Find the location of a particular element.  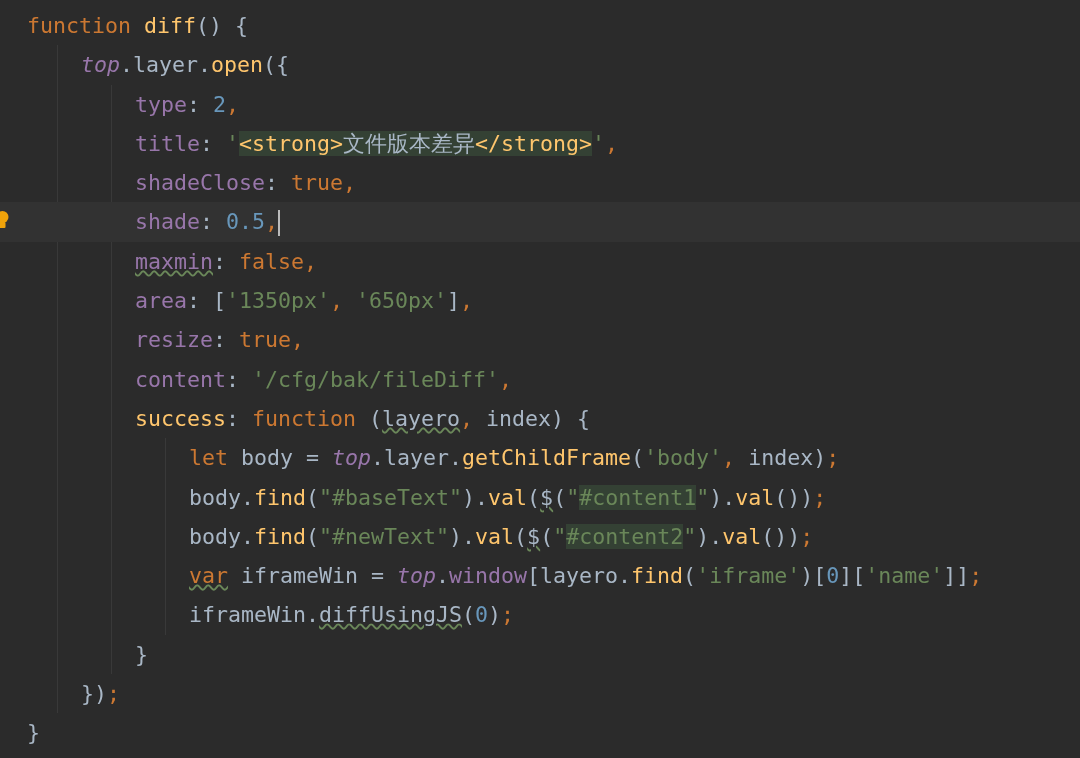

code-line: var iframeWin = top.window[layero.find('iframe')[0]['name']]; is located at coordinates (586, 576).